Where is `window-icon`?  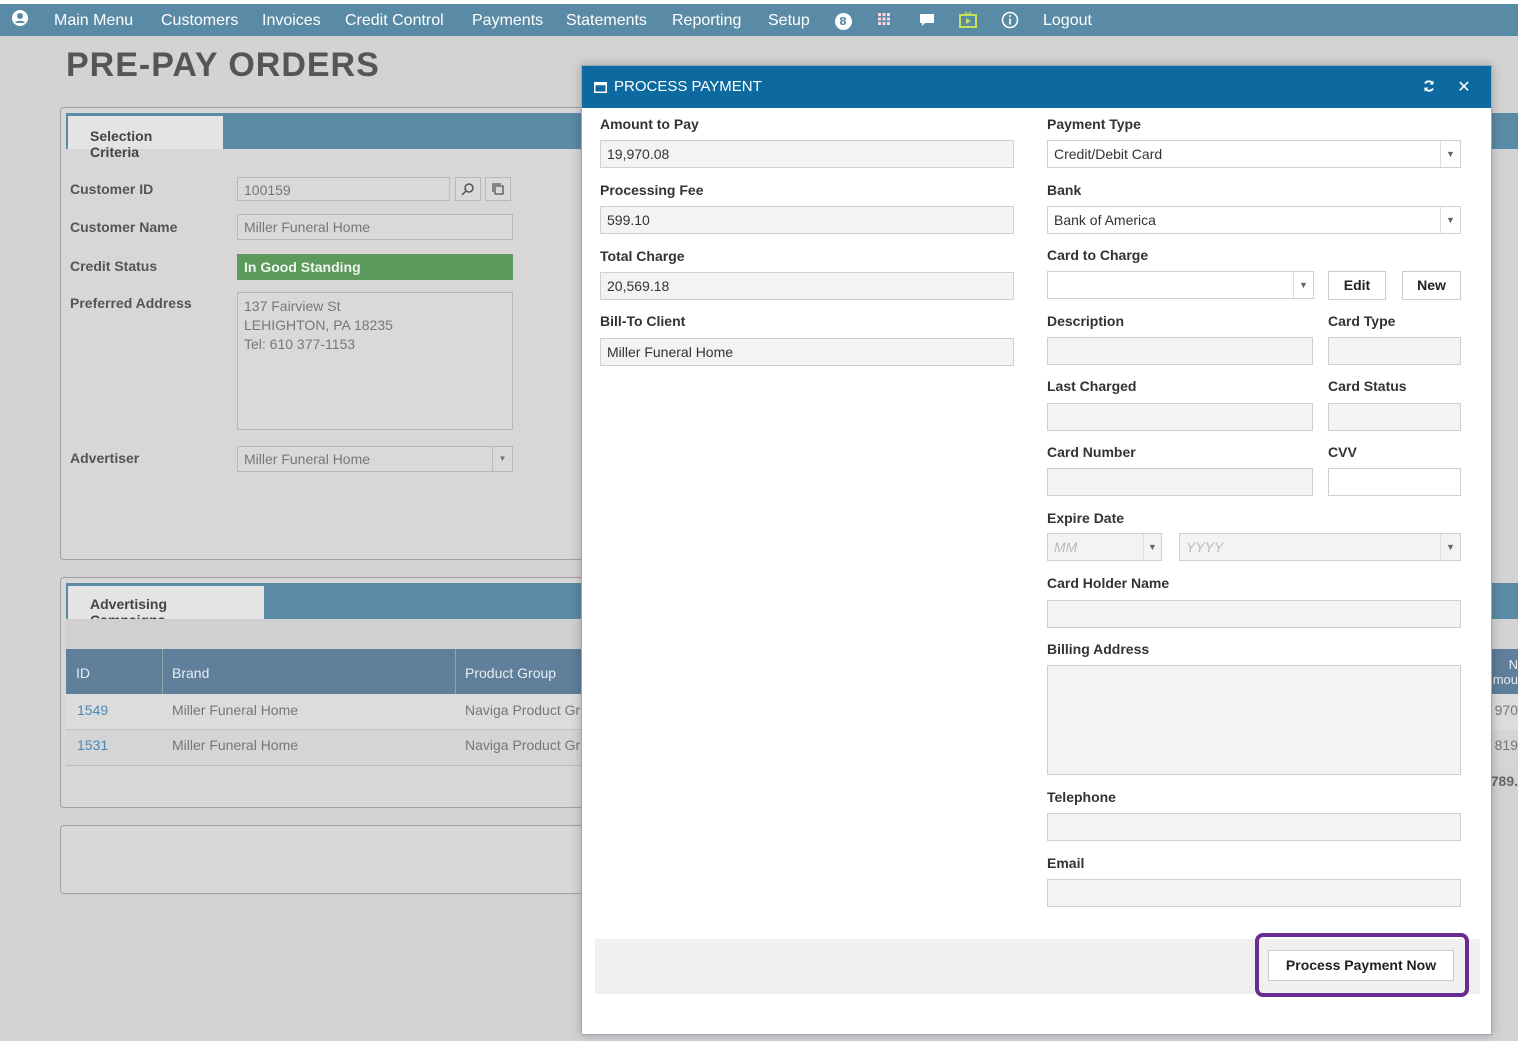 window-icon is located at coordinates (600, 87).